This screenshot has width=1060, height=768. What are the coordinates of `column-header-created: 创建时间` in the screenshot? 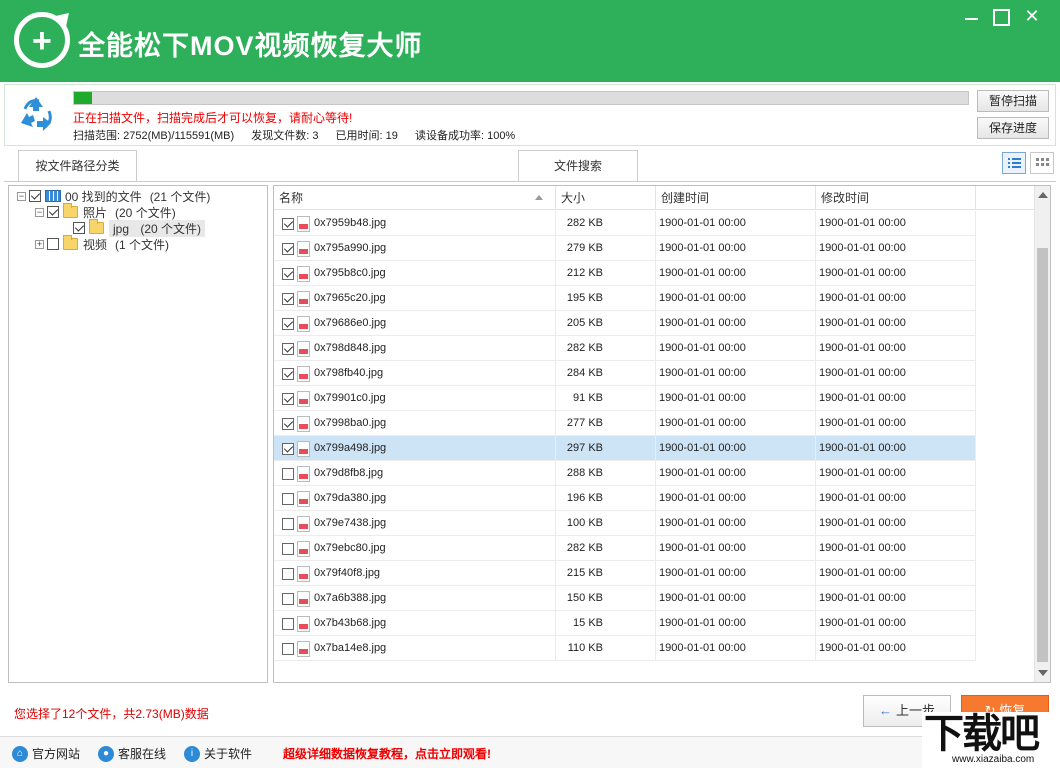 It's located at (736, 198).